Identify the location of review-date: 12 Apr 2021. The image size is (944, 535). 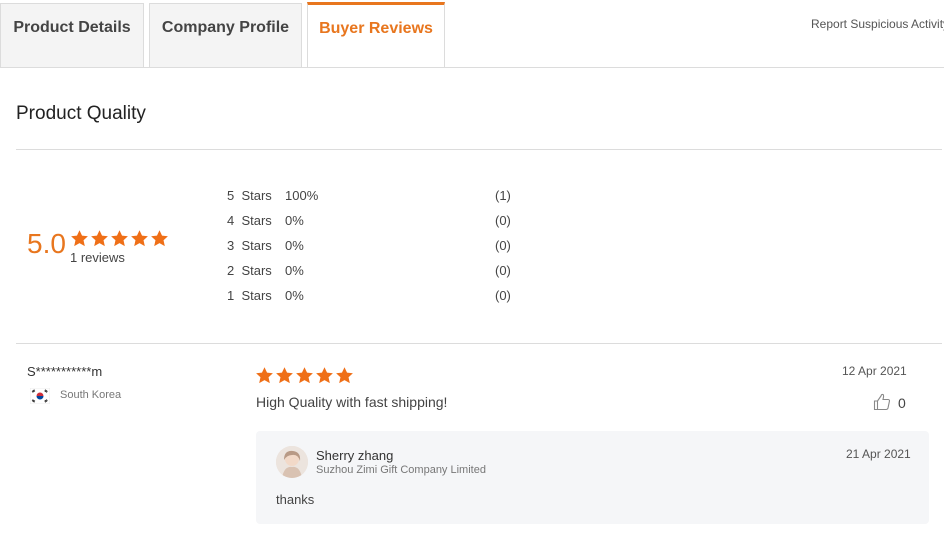
(874, 371).